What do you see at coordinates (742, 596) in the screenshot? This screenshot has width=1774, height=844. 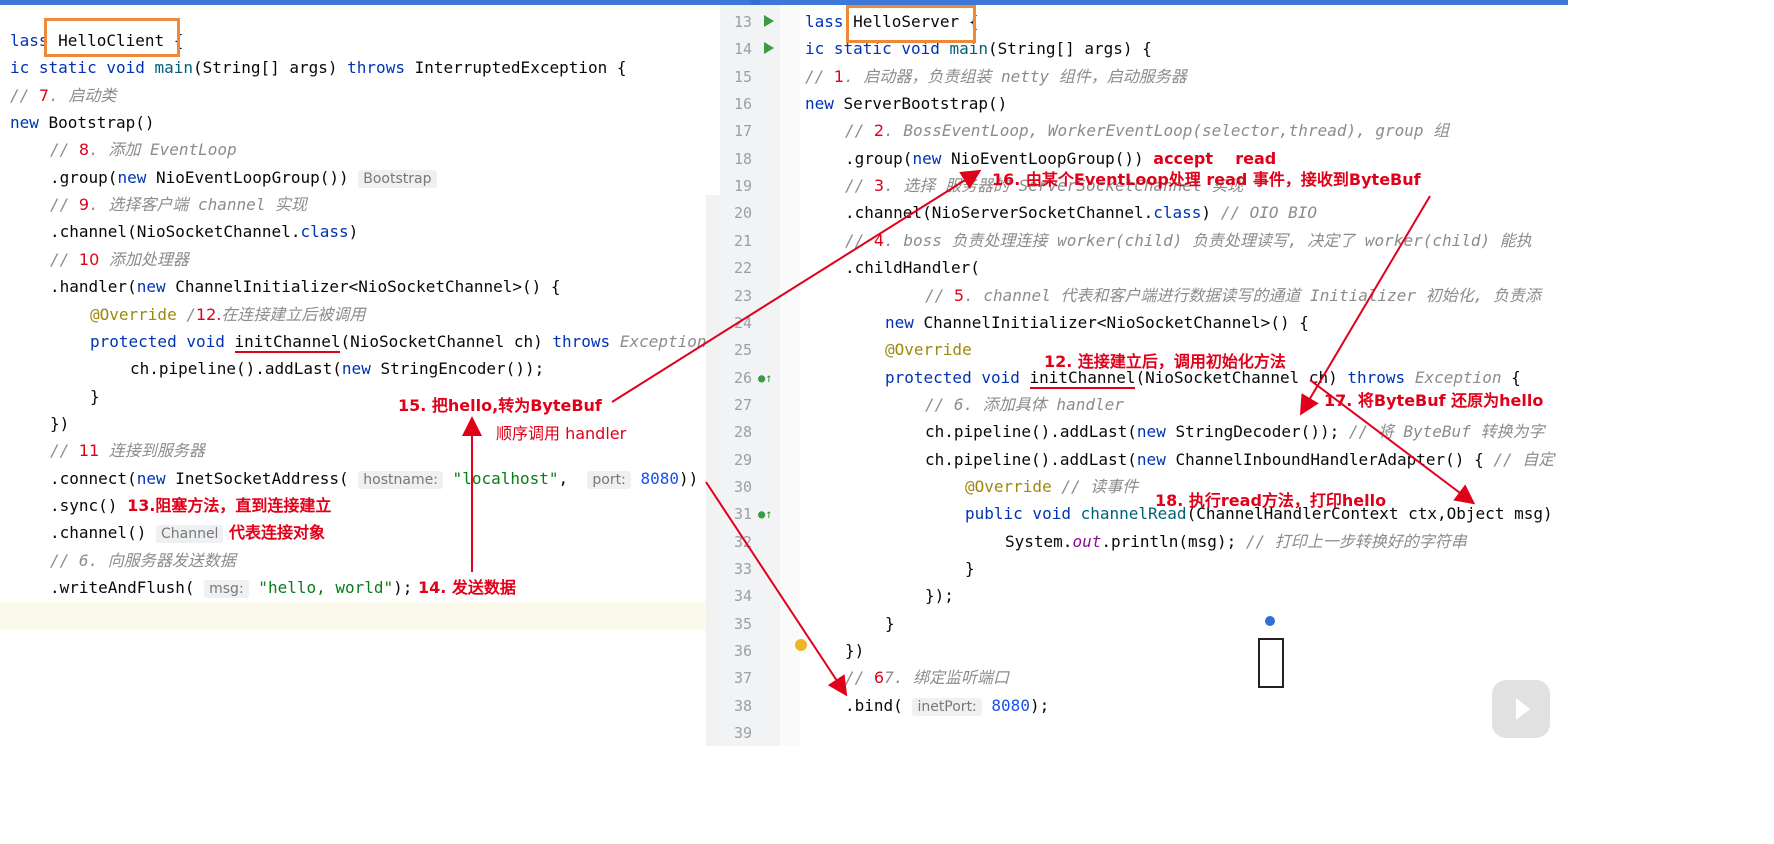 I see `line-number: 34` at bounding box center [742, 596].